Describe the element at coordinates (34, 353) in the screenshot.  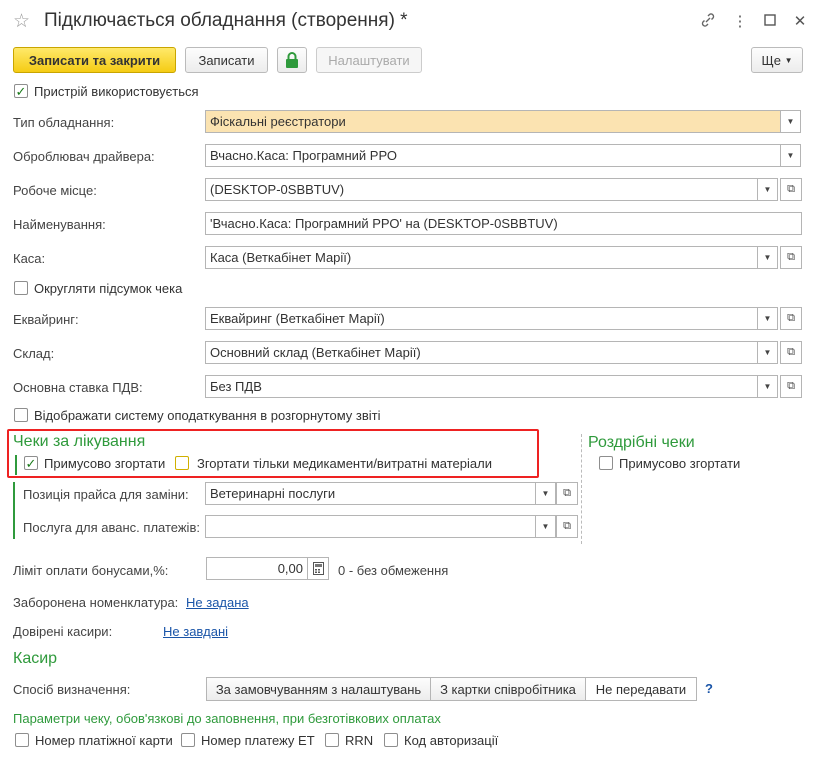
I see `warehouse-label: Склад:` at that location.